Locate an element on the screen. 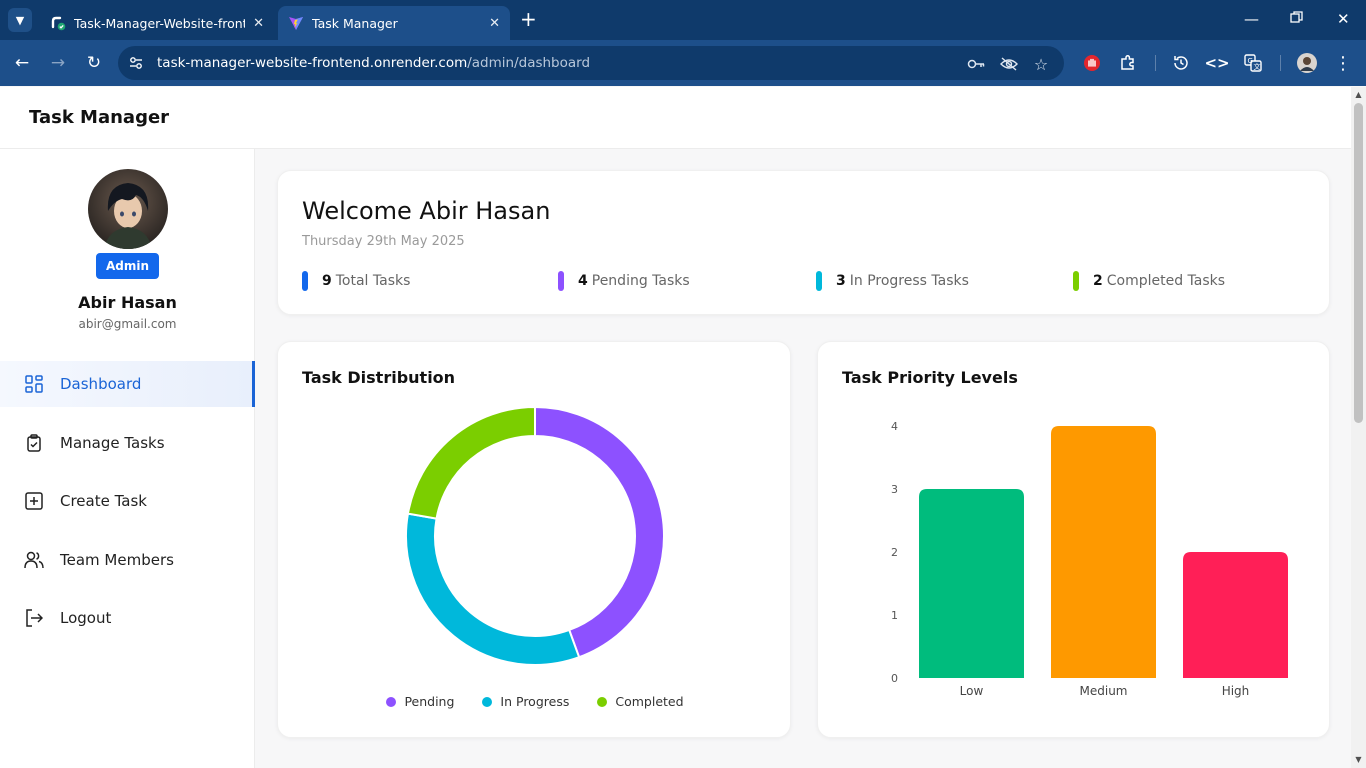 This screenshot has height=768, width=1366. restore-window-icon is located at coordinates (1296, 19).